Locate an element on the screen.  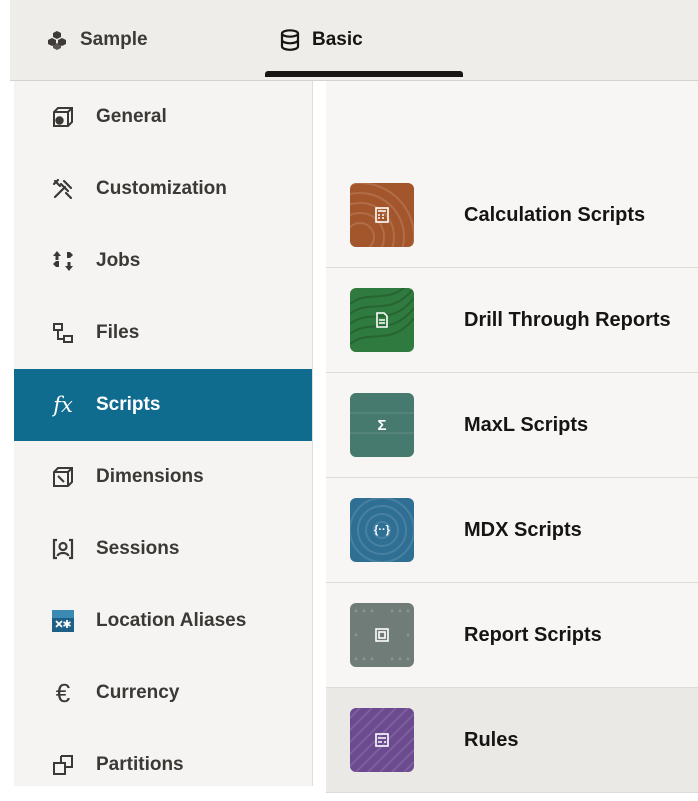
sidebar-item-dimensions: Dimensions is located at coordinates (163, 477).